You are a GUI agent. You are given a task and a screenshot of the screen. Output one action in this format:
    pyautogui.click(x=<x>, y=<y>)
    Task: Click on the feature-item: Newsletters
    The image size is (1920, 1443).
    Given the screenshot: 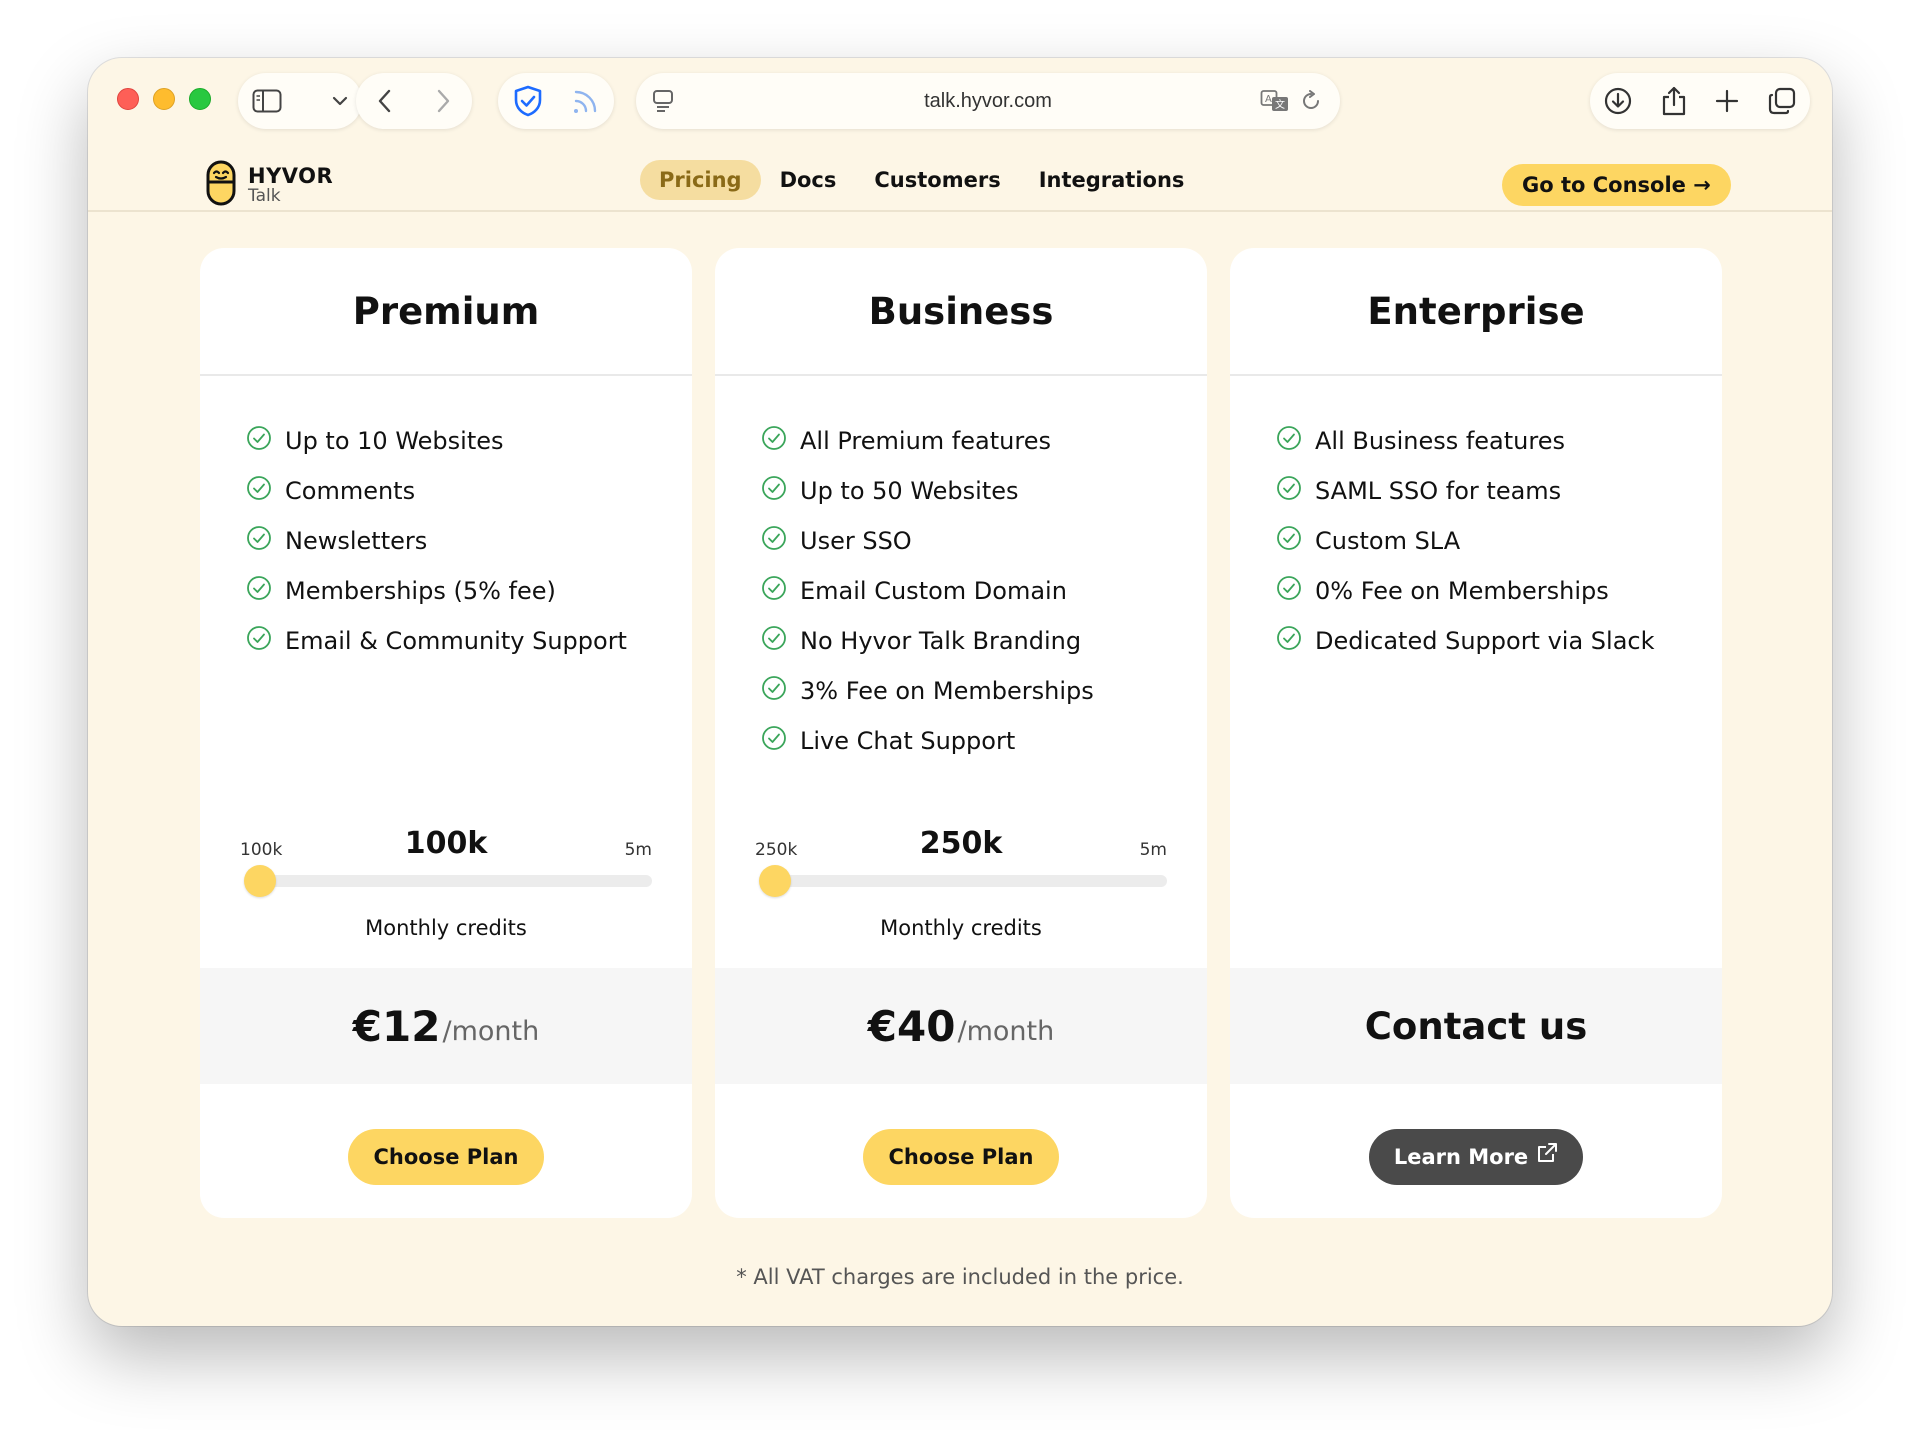 What is the action you would take?
    pyautogui.click(x=469, y=541)
    